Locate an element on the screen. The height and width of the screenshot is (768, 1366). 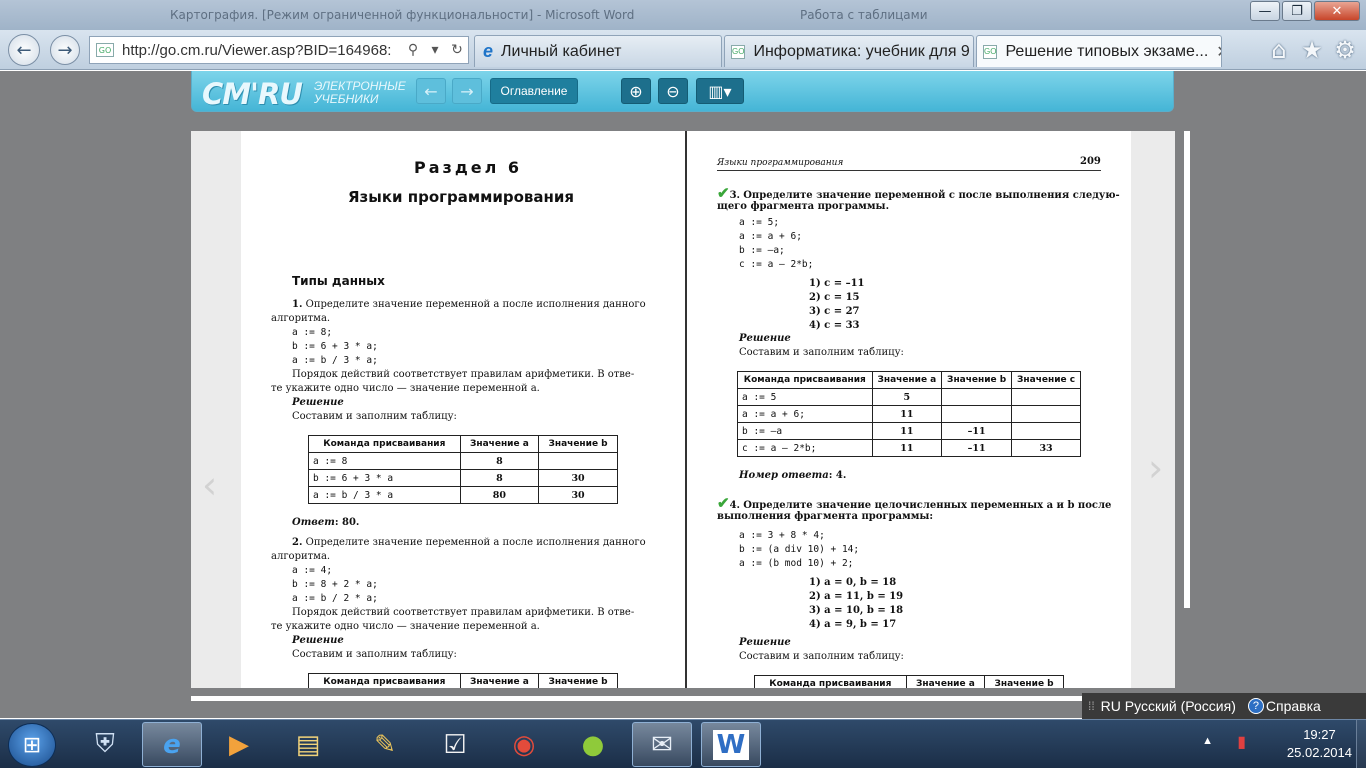
start-button: ⊞ is located at coordinates (32, 745).